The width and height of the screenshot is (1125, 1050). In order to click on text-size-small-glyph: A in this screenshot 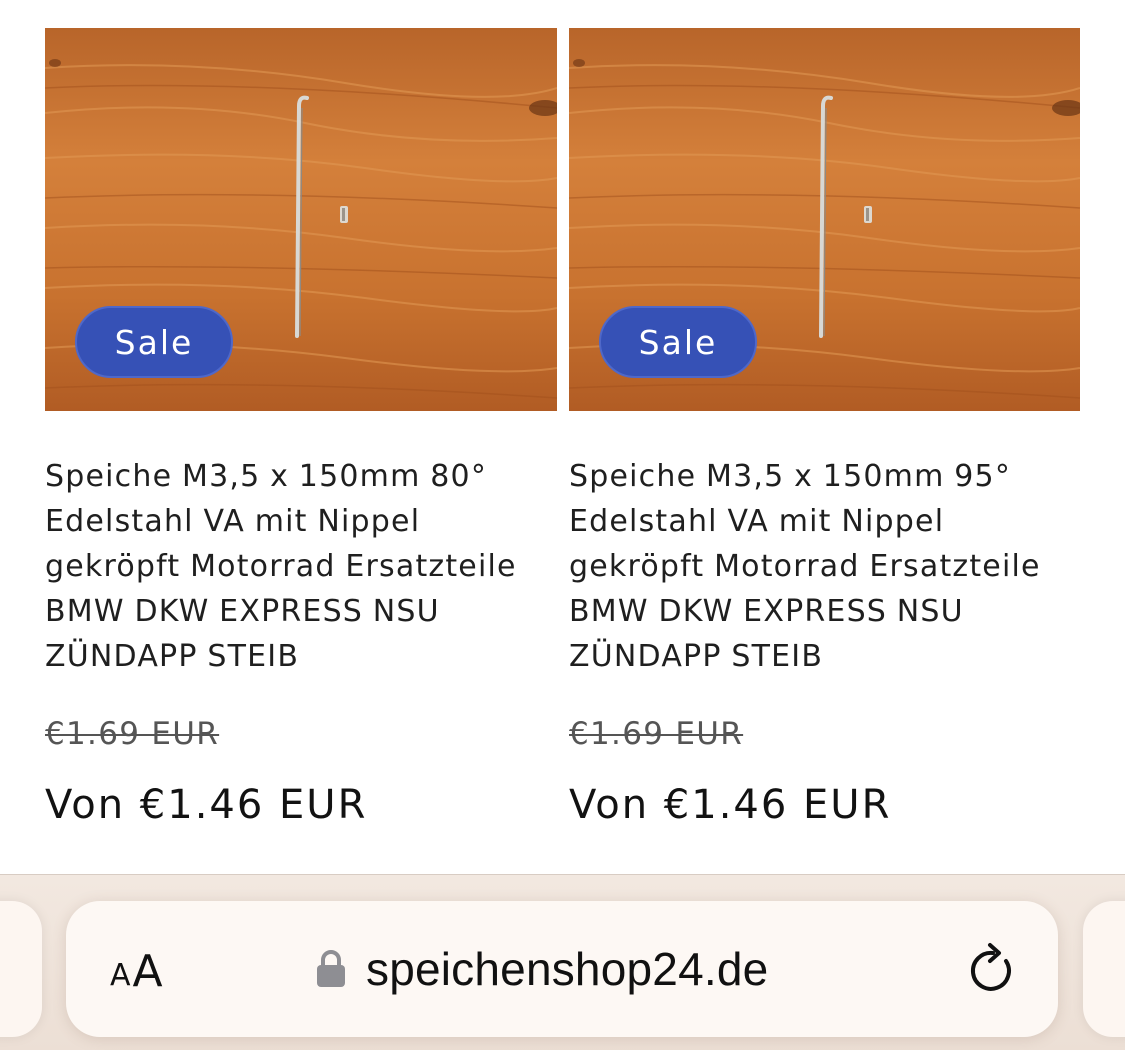, I will do `click(120, 975)`.